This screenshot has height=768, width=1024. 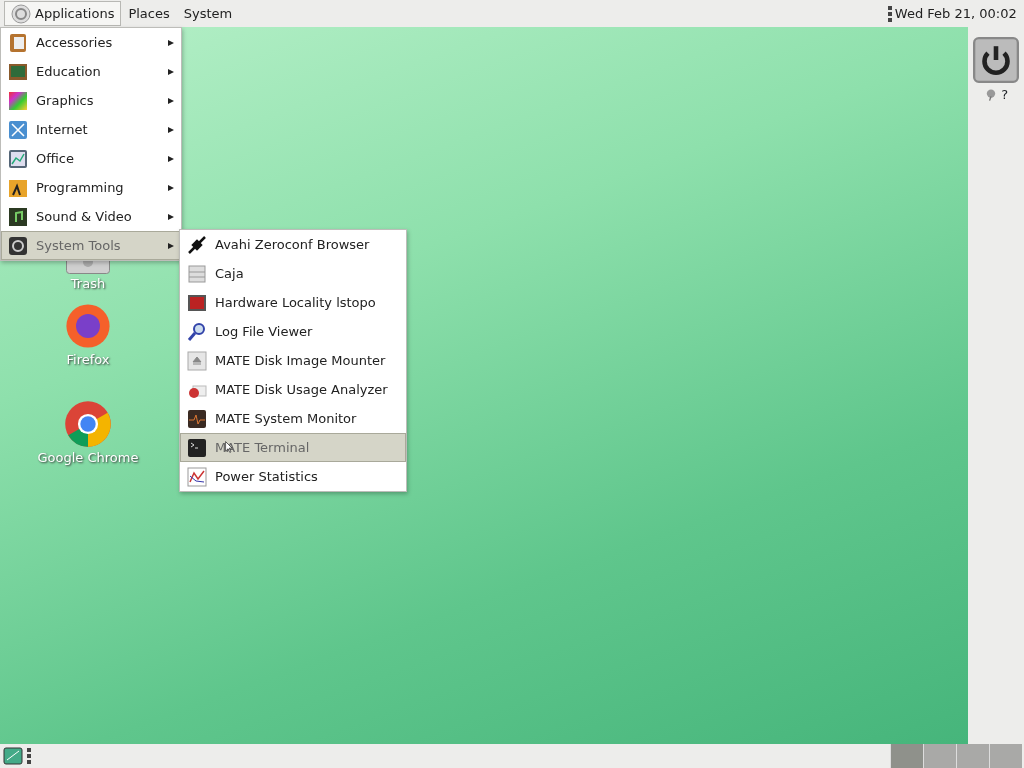 What do you see at coordinates (293, 331) in the screenshot?
I see `menu-item: Log File Viewer` at bounding box center [293, 331].